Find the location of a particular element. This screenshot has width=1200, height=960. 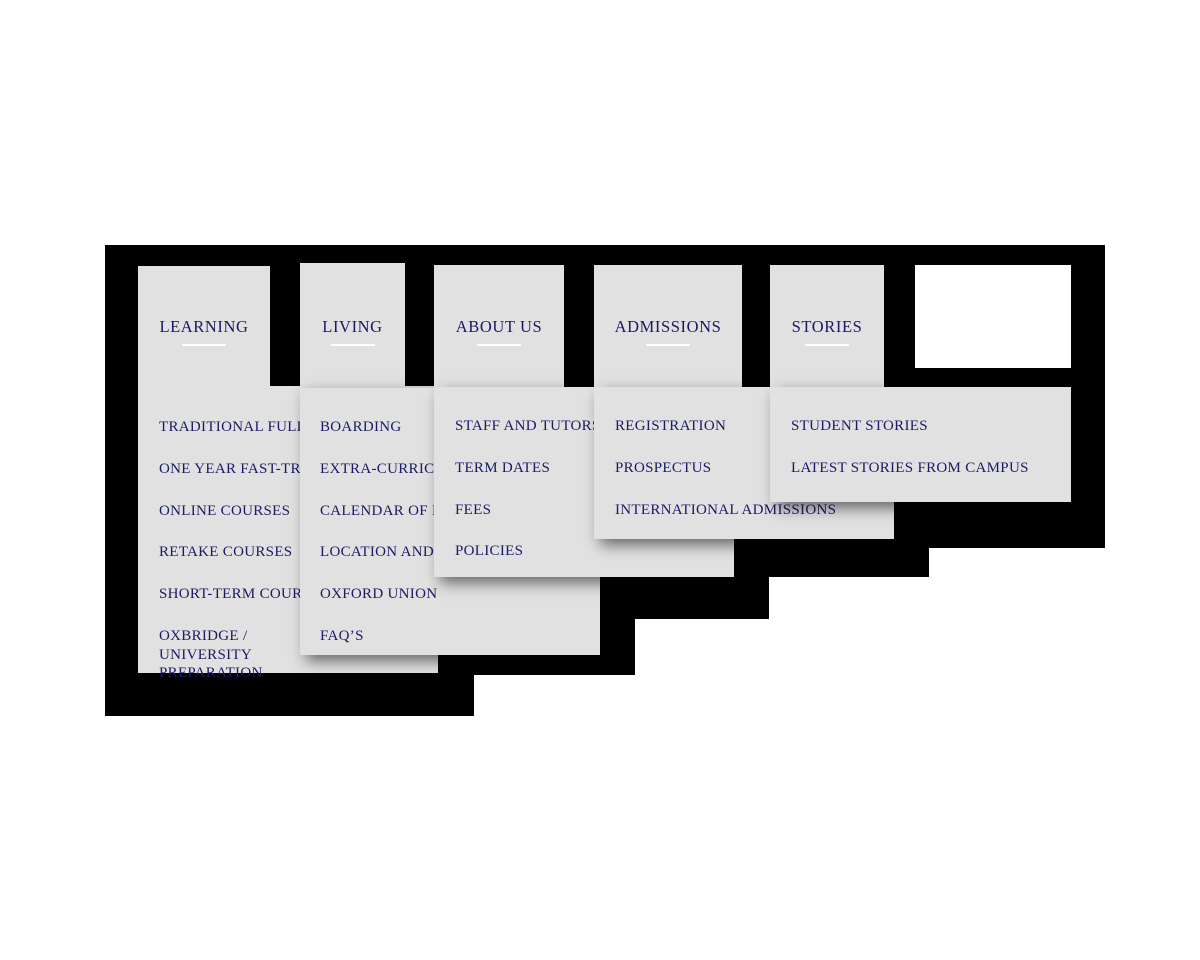

menu-item-living-5: FAQ’S is located at coordinates (421, 636).